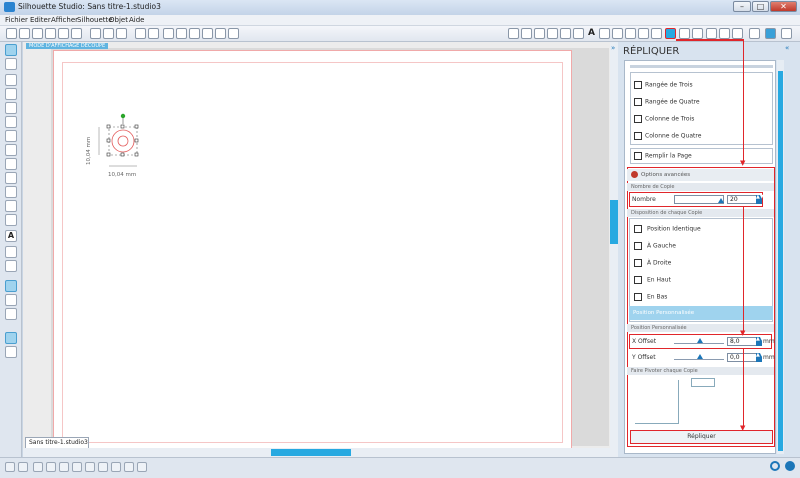 The height and width of the screenshot is (478, 800). What do you see at coordinates (11, 236) in the screenshot?
I see `text-tool-icon: A` at bounding box center [11, 236].